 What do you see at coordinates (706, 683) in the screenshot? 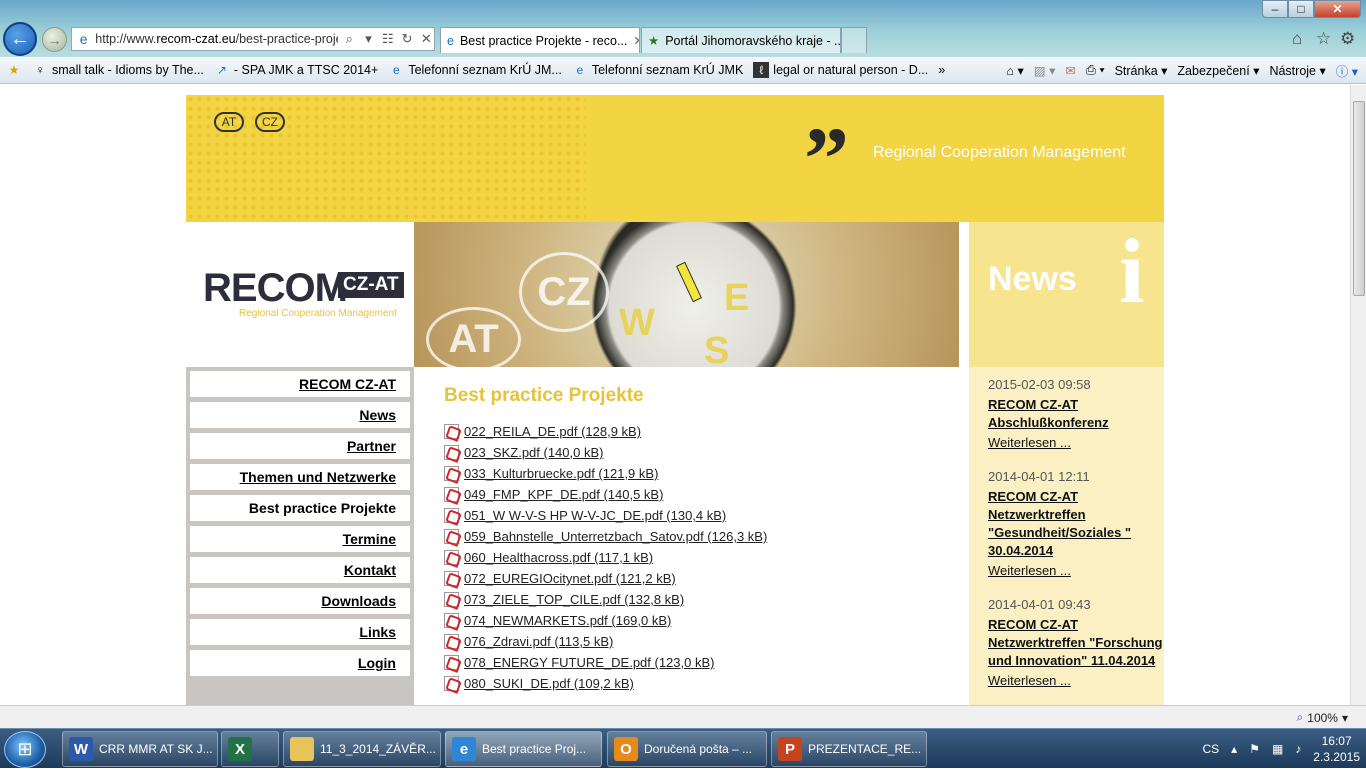
I see `file-item: 080_SUKI_DE.pdf (109,2 kB)` at bounding box center [706, 683].